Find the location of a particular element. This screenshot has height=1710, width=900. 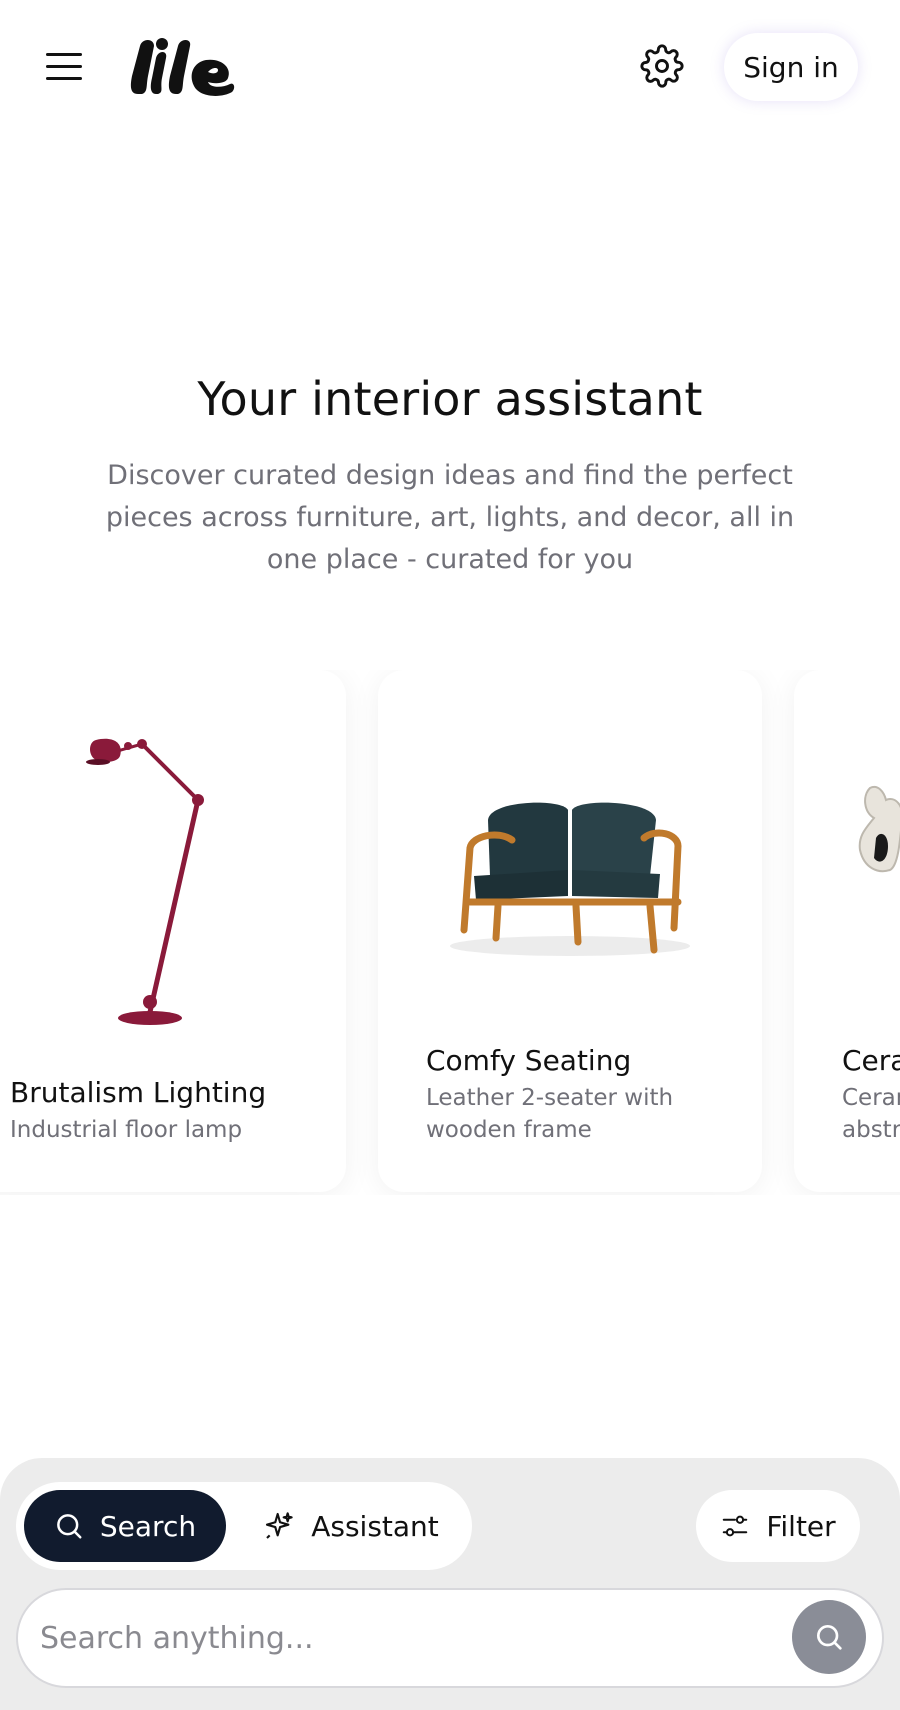

search-bar is located at coordinates (450, 1638).